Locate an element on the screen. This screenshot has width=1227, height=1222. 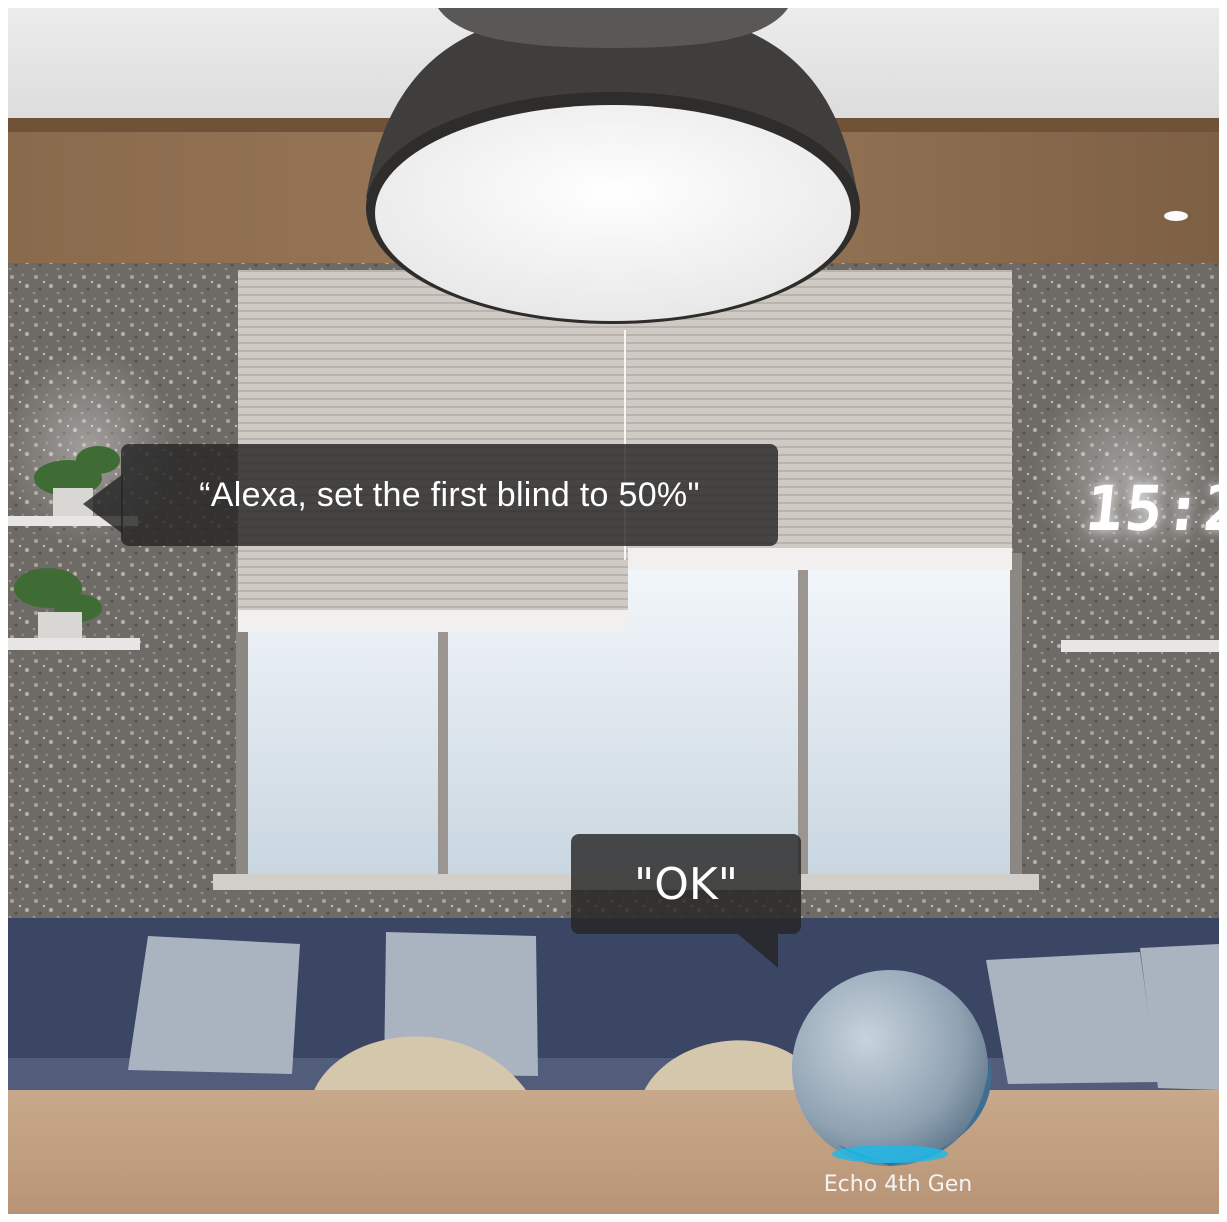
device-caption: Echo 4th Gen is located at coordinates (898, 1184).